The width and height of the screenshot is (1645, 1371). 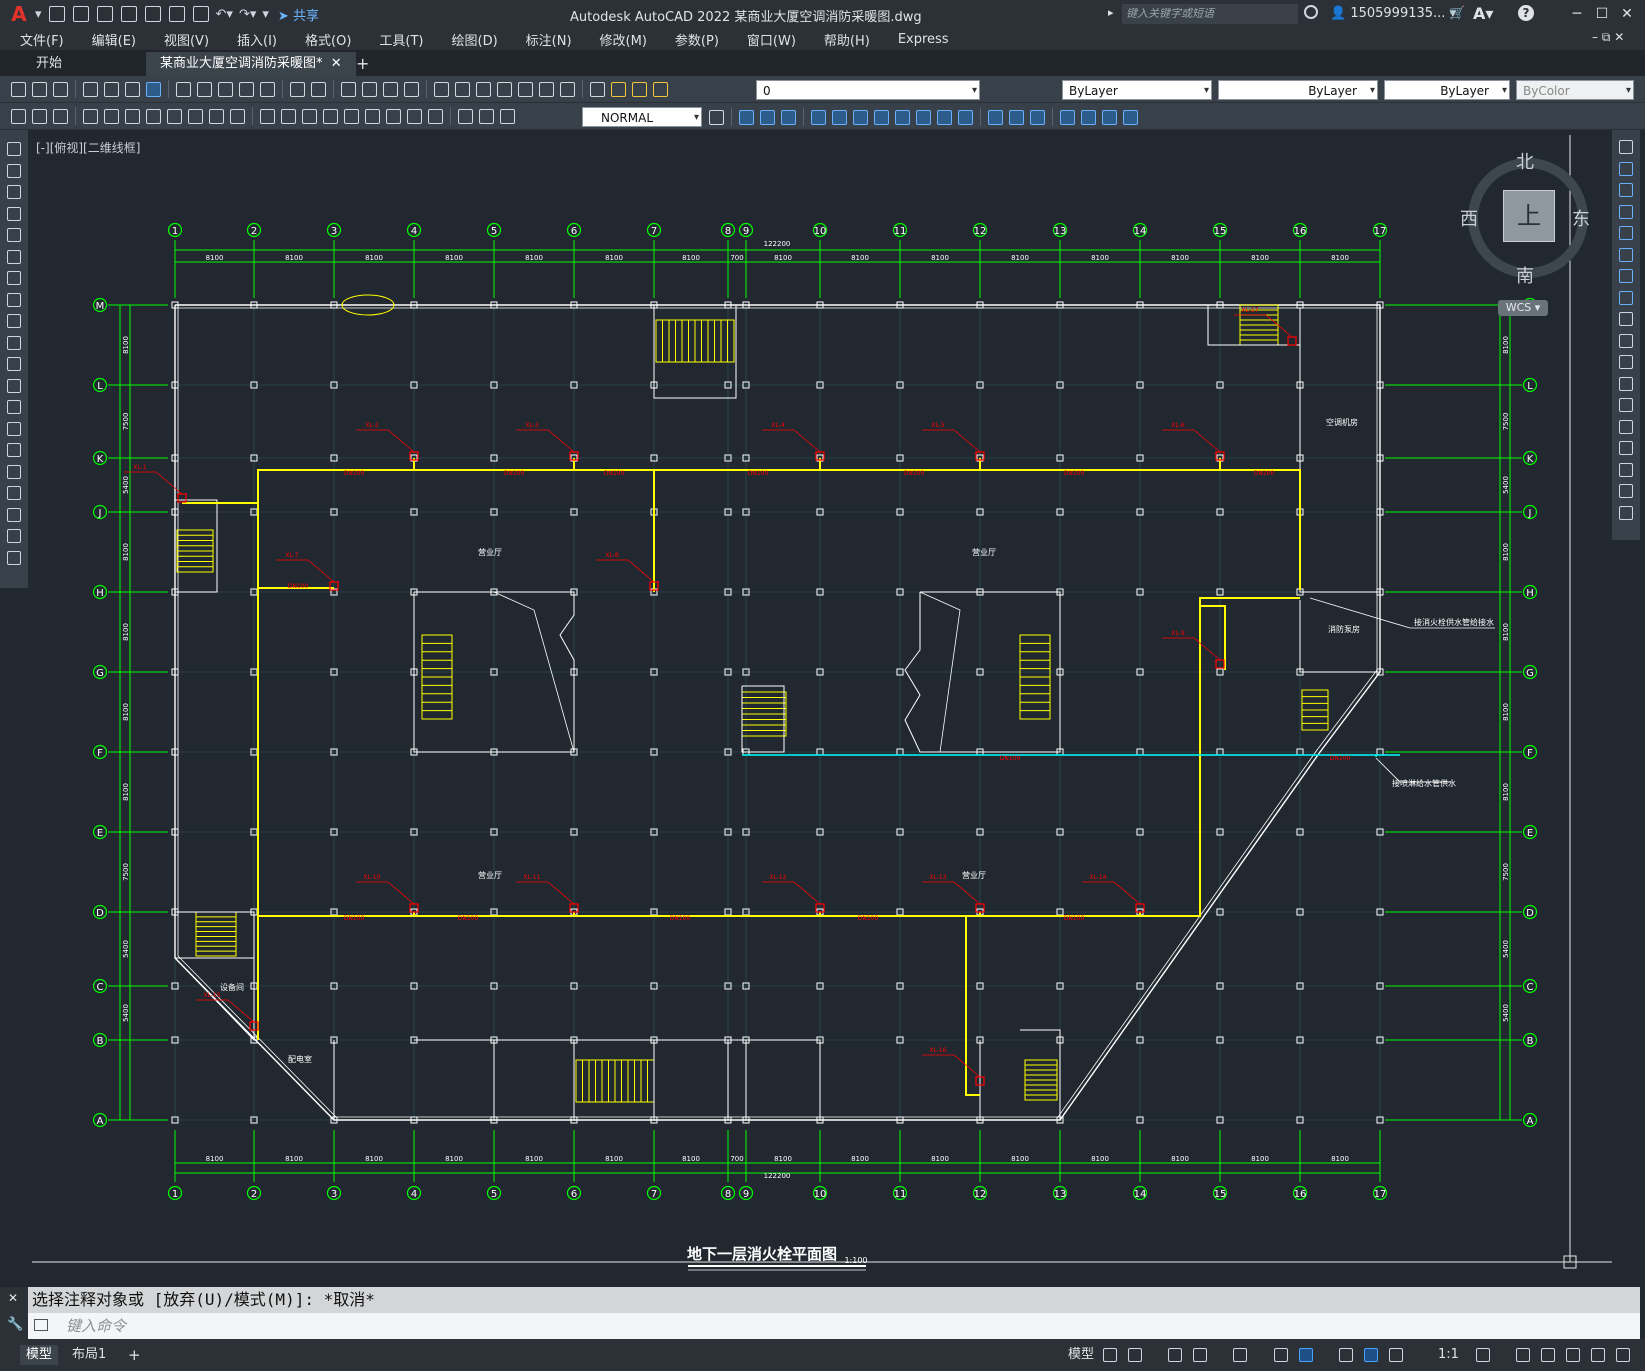 I want to click on tab-start: 开始, so click(x=49, y=64).